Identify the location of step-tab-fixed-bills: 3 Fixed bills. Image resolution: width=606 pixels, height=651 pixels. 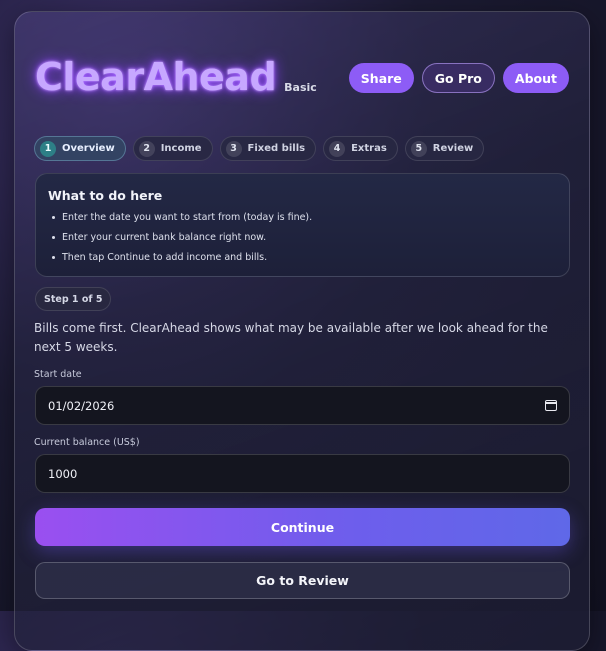
(268, 148).